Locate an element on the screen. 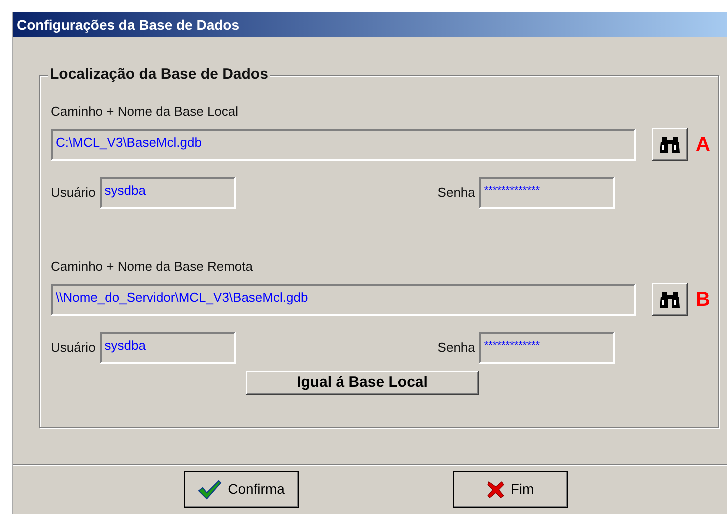 The height and width of the screenshot is (514, 727). group-title: Localização da Base de Dados is located at coordinates (159, 75).